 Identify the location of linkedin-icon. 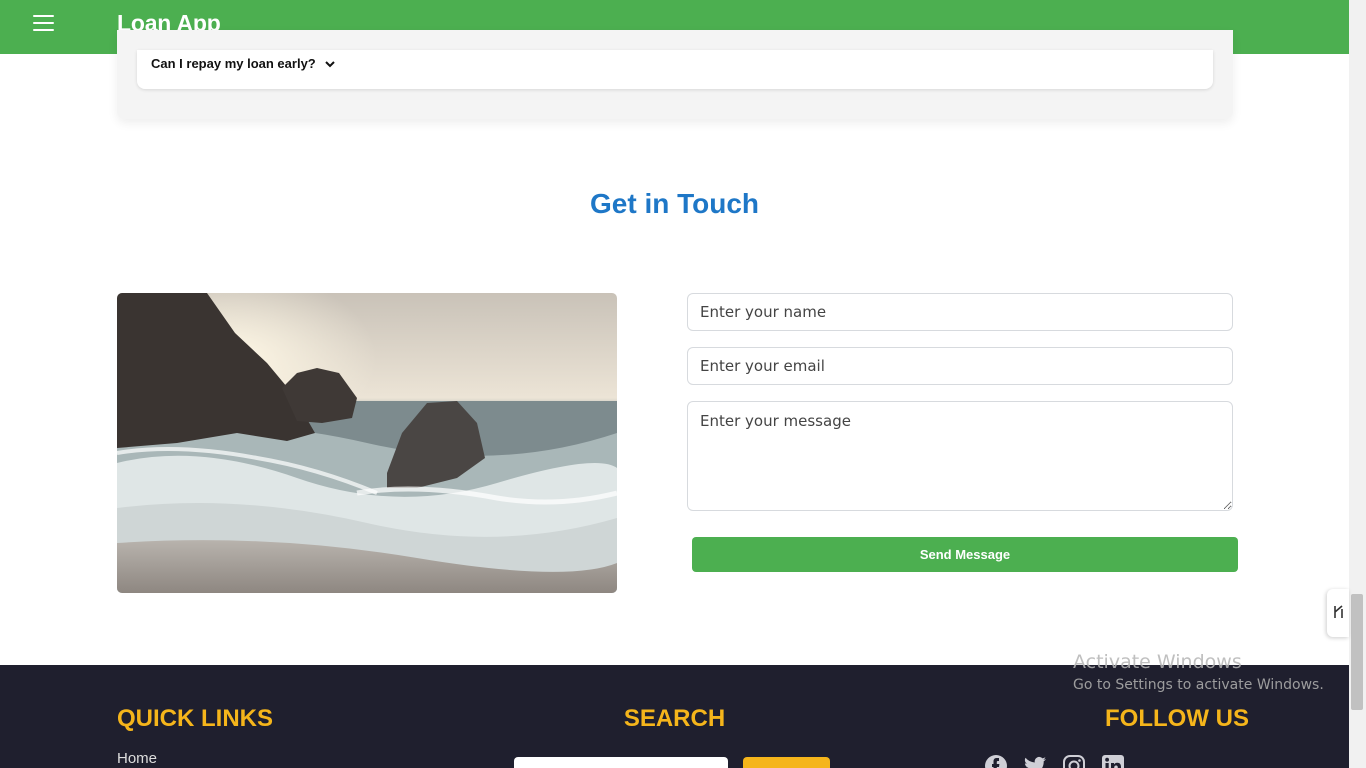
(1113, 761).